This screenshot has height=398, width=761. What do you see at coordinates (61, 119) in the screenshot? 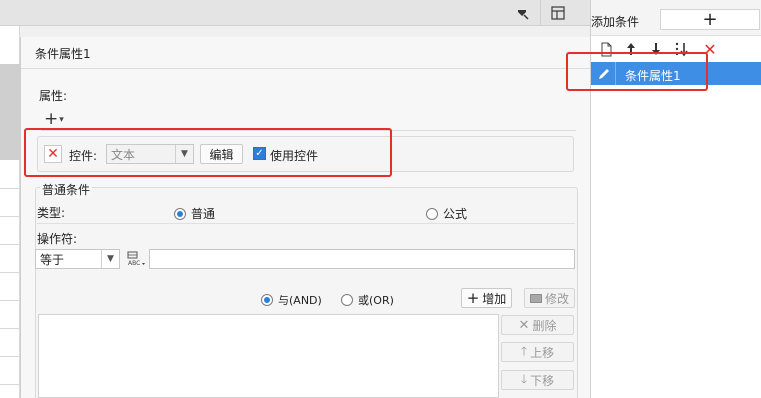
I see `chevron-down-icon: ▾` at bounding box center [61, 119].